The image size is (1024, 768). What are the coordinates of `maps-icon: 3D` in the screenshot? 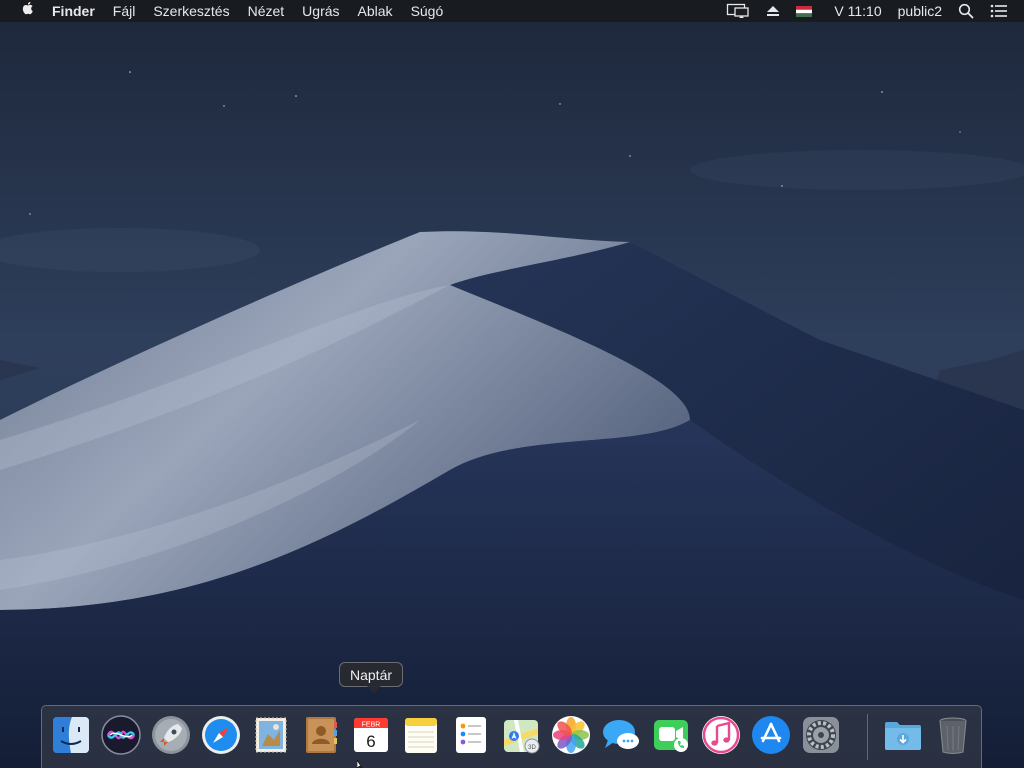 It's located at (522, 737).